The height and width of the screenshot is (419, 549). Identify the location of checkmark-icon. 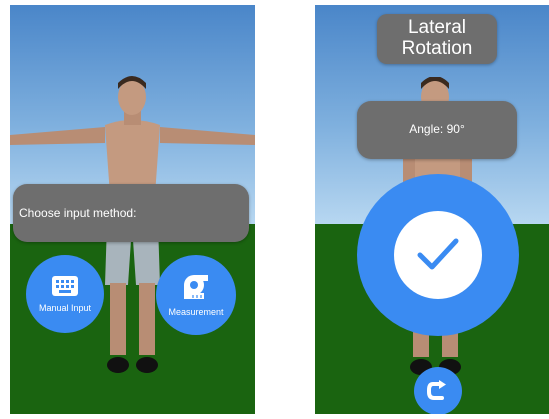
(438, 254).